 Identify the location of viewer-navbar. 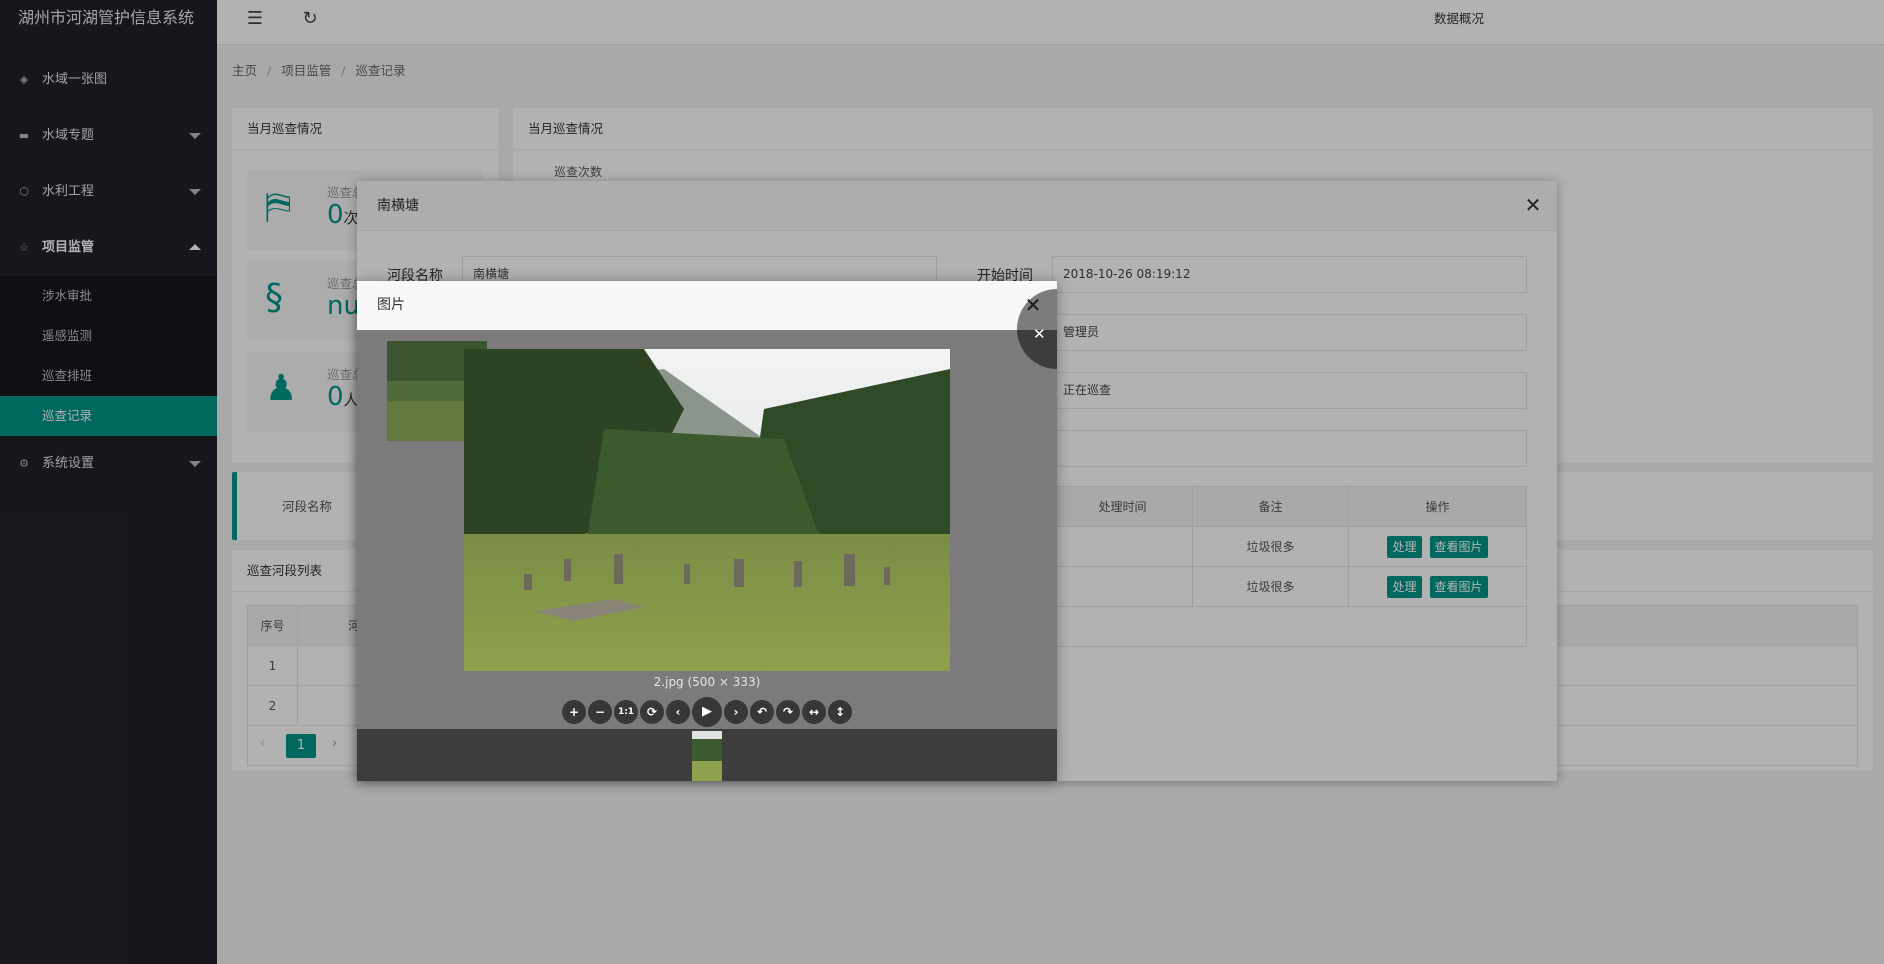
(707, 755).